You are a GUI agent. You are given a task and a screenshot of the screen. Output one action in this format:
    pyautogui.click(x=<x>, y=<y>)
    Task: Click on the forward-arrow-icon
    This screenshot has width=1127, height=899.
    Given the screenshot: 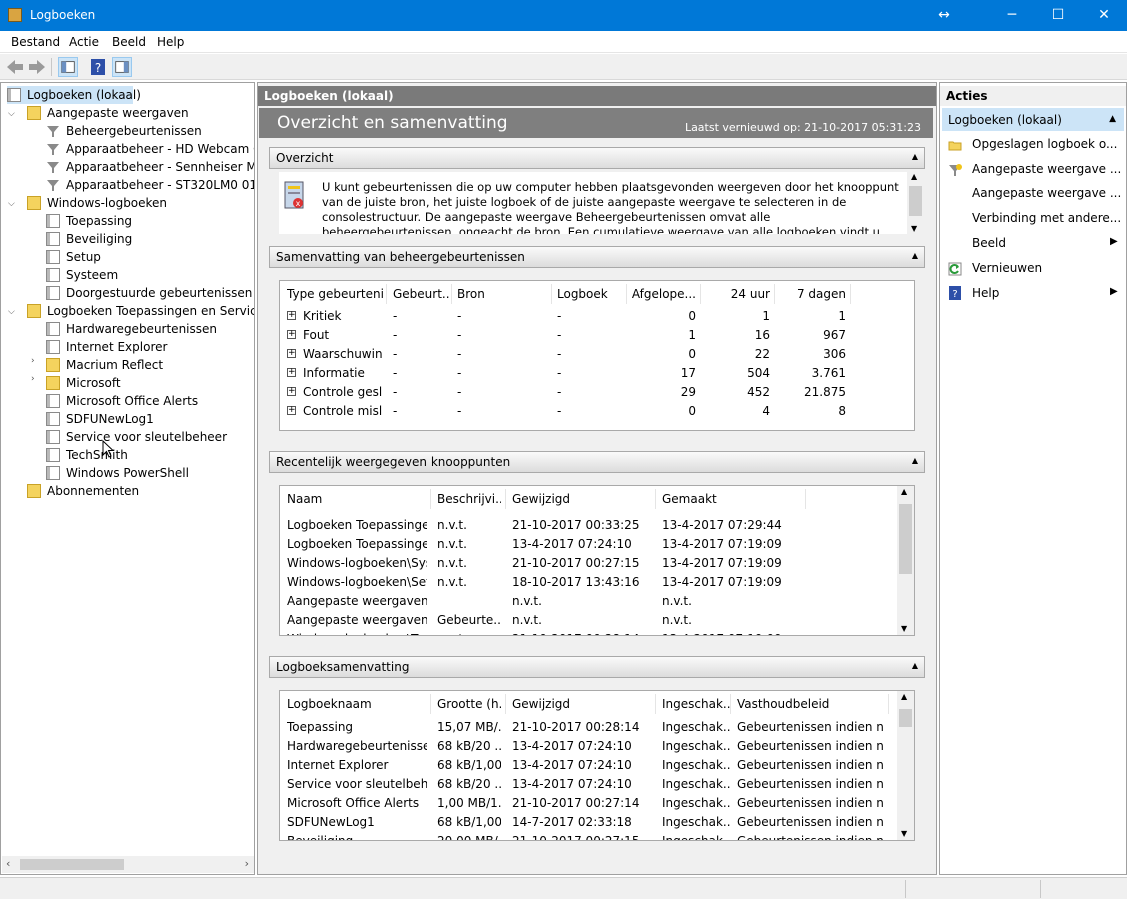 What is the action you would take?
    pyautogui.click(x=37, y=67)
    